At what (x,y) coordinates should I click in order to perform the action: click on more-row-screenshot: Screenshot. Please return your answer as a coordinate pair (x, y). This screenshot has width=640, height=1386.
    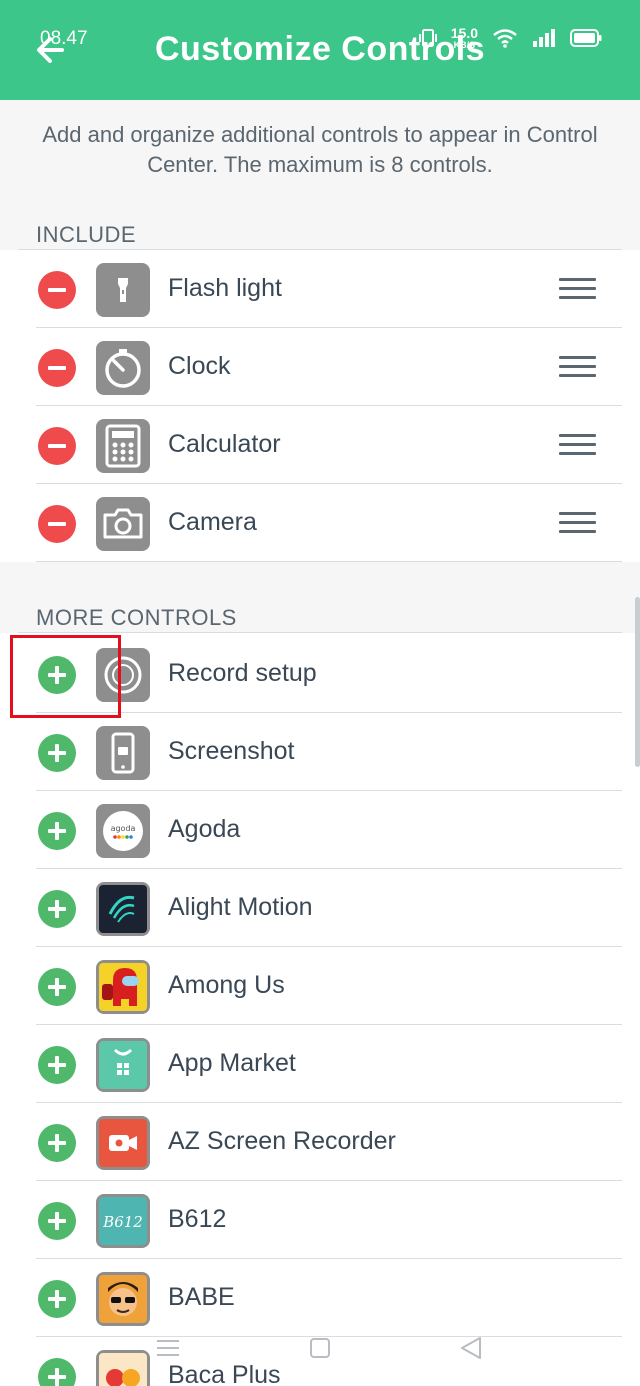
    Looking at the image, I should click on (320, 752).